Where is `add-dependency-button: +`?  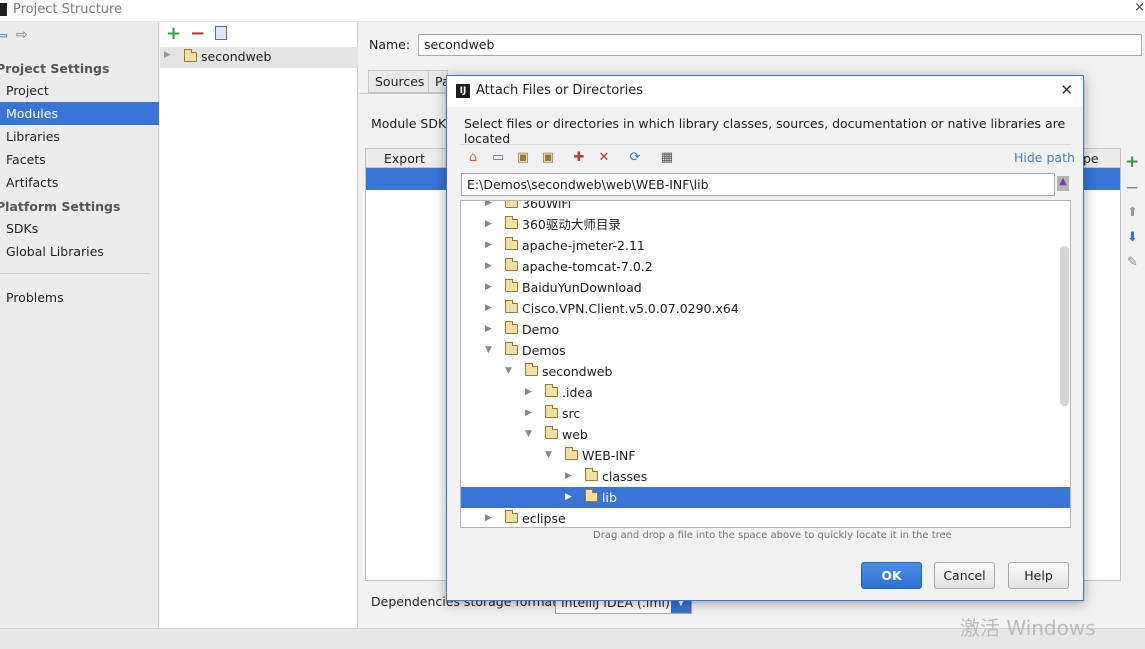
add-dependency-button: + is located at coordinates (1132, 162).